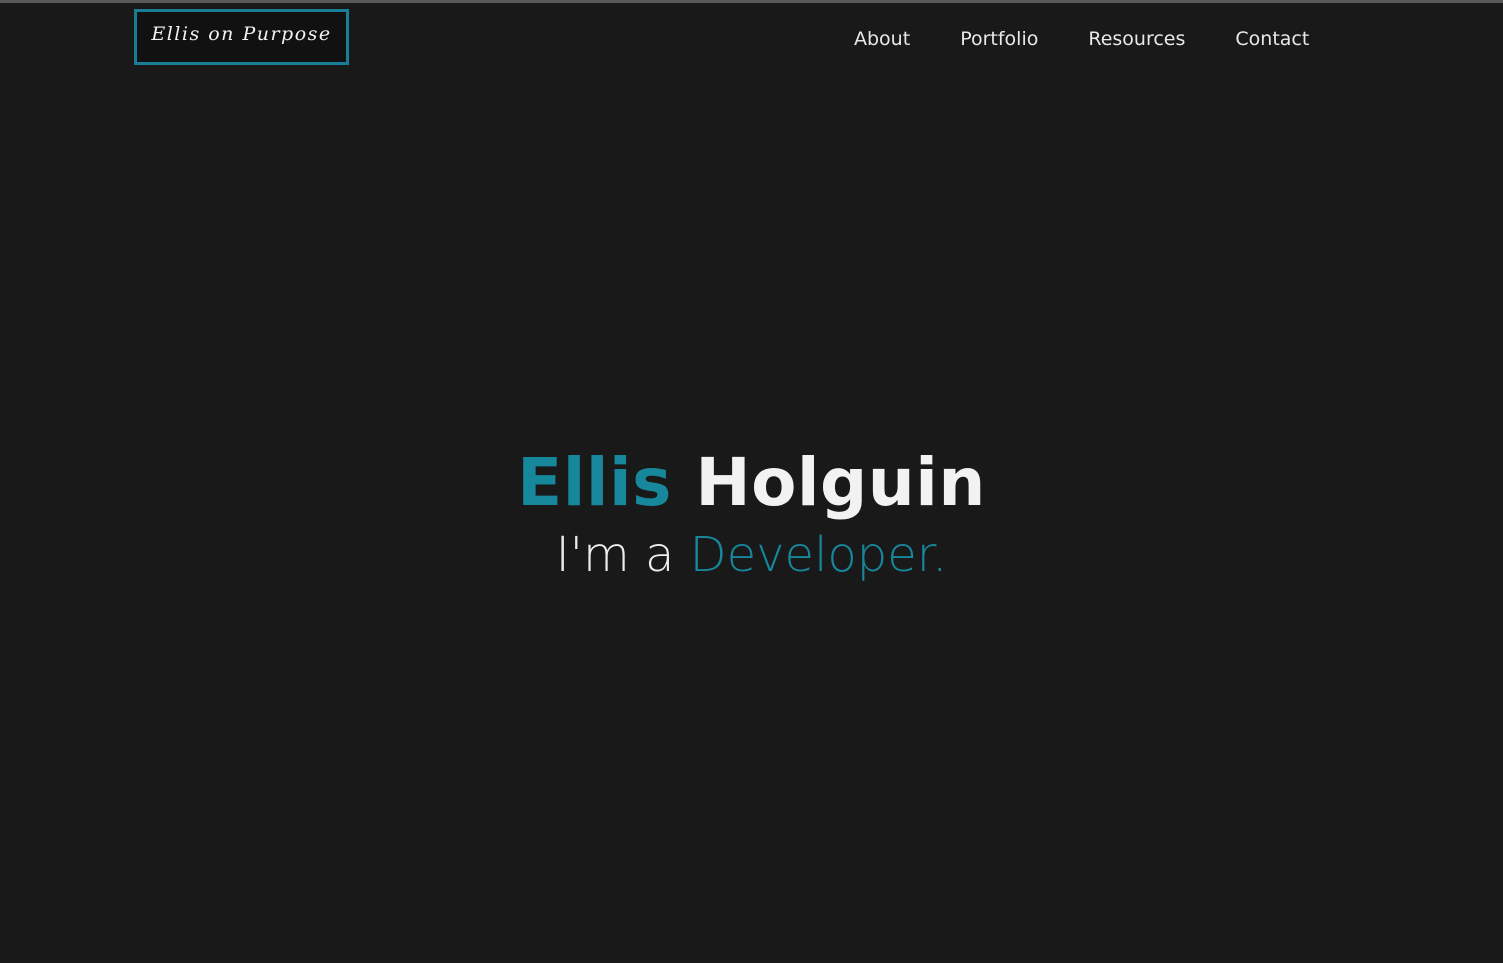 This screenshot has height=963, width=1503. I want to click on site-logo: Ellis on Purpose, so click(241, 37).